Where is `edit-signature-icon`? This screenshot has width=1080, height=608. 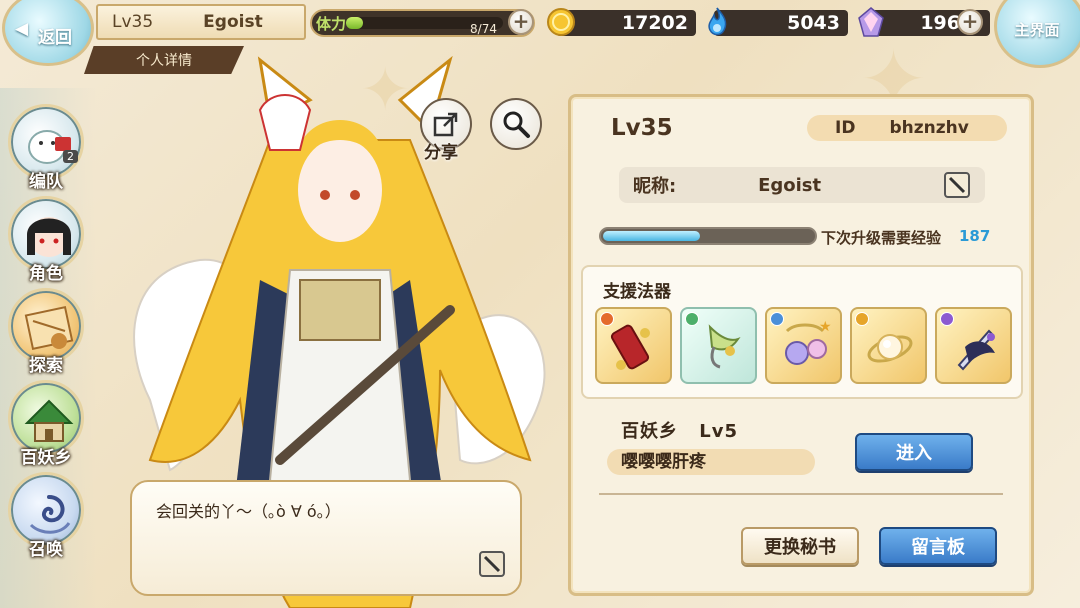 edit-signature-icon is located at coordinates (492, 564).